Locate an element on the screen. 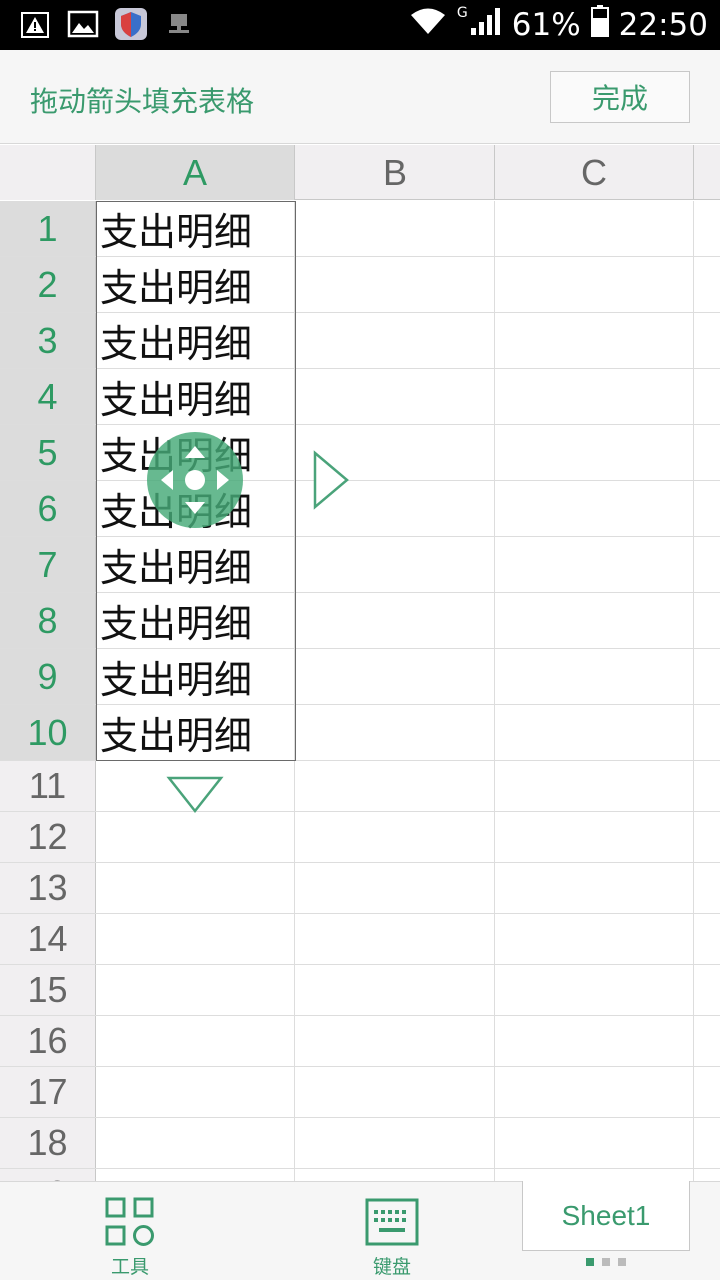 The width and height of the screenshot is (720, 1281). row-header: 2 is located at coordinates (48, 284).